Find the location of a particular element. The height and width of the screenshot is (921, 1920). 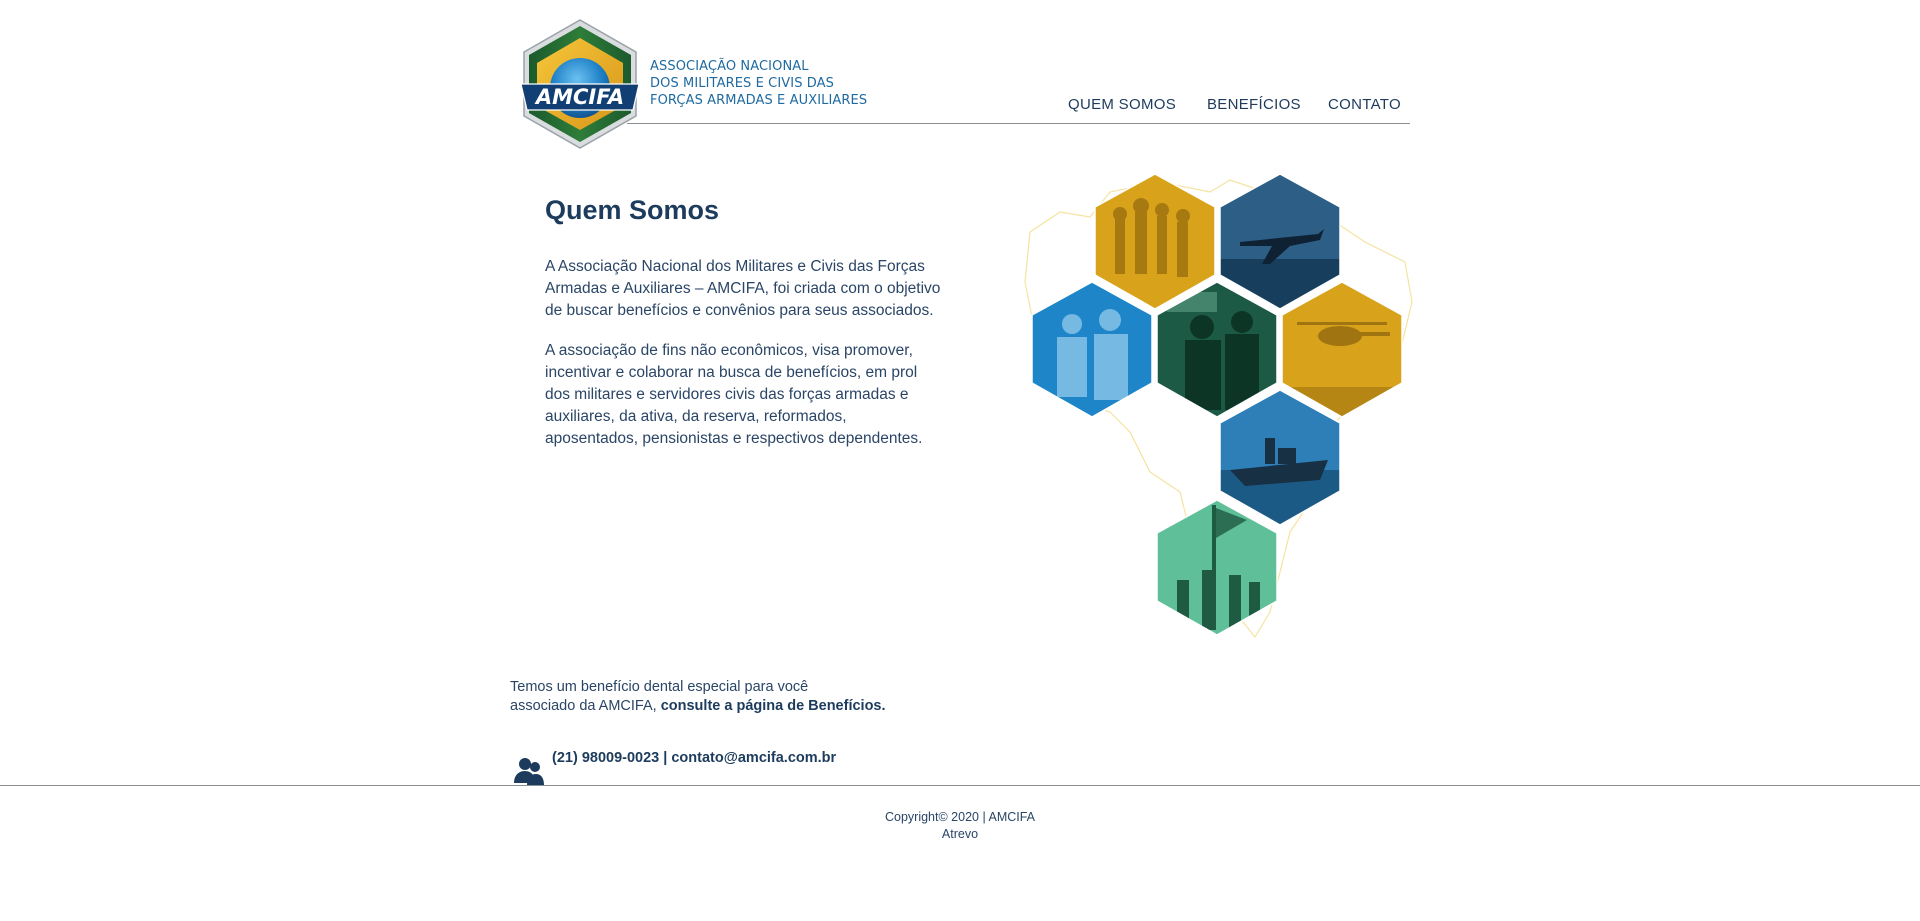

credit-link: Atrevo is located at coordinates (960, 834).